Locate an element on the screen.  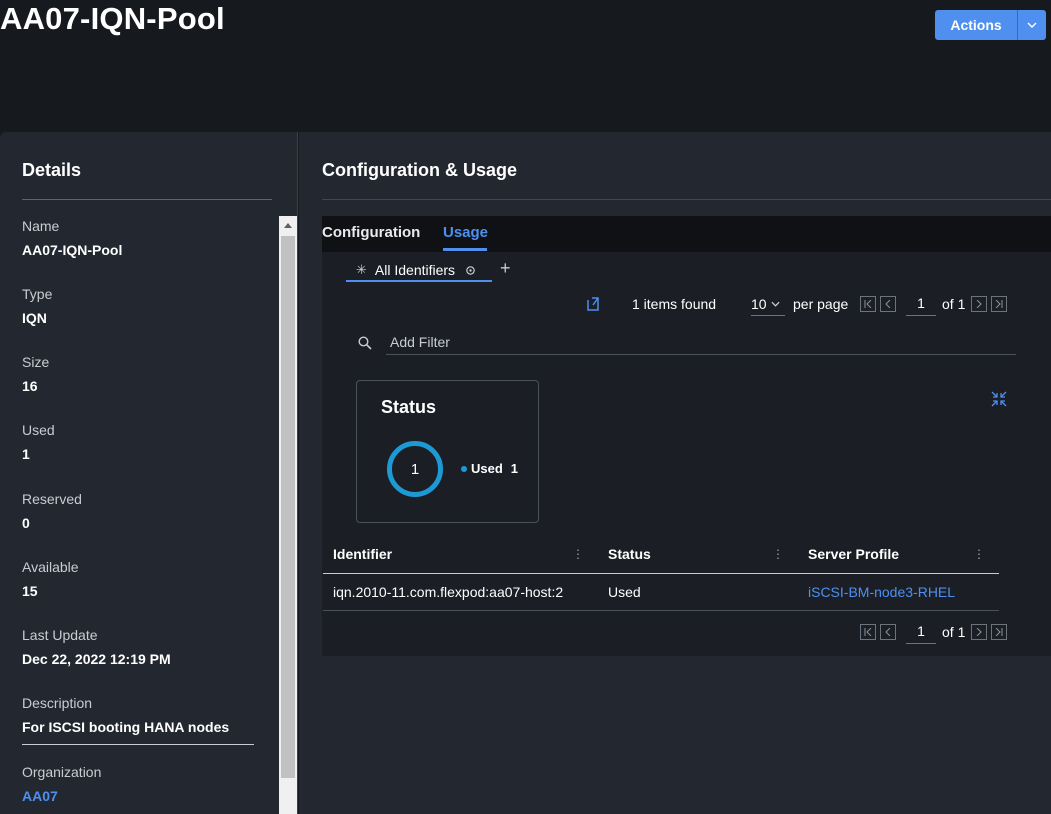
collapse-icon is located at coordinates (999, 399).